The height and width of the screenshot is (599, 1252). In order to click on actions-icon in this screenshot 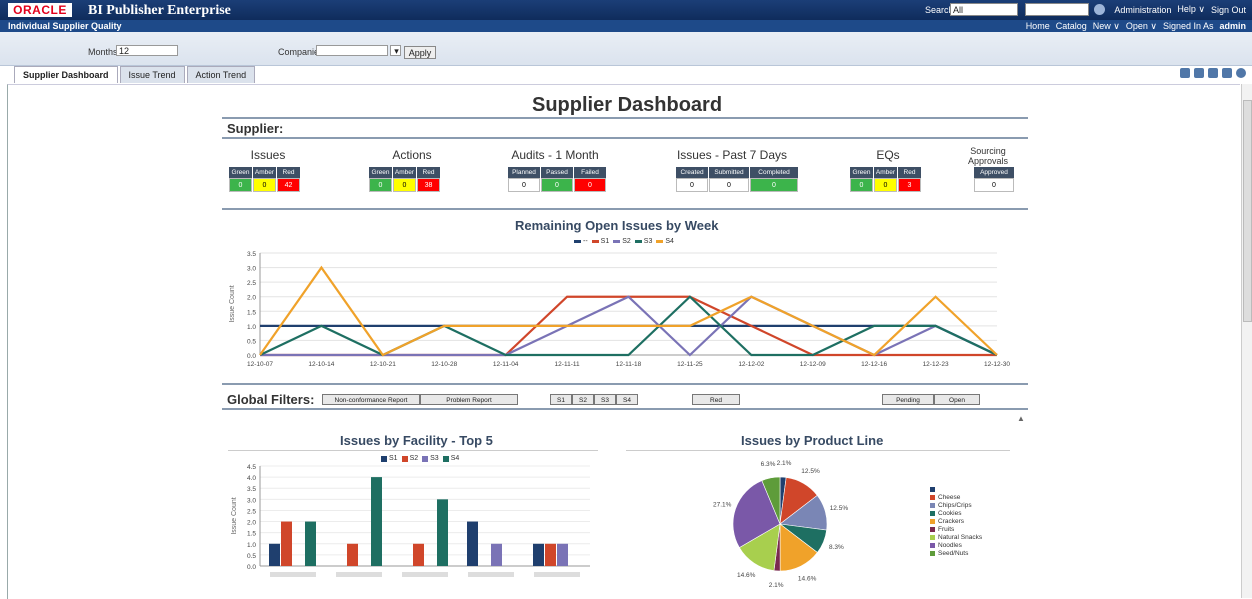, I will do `click(1213, 73)`.